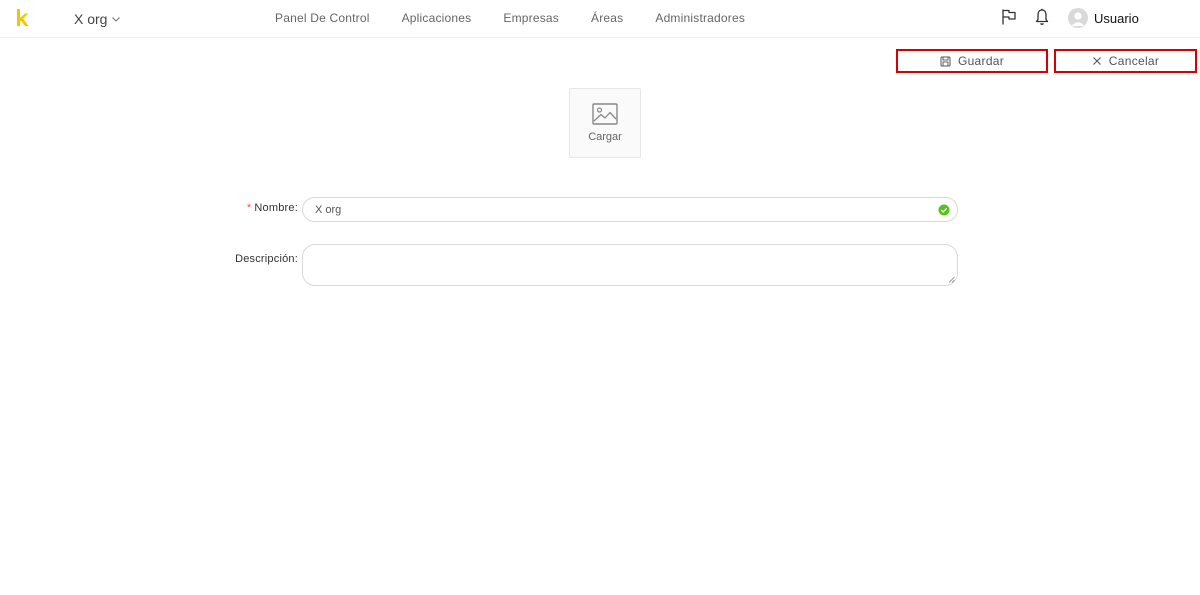  What do you see at coordinates (296, 208) in the screenshot?
I see `name-label-colon: :` at bounding box center [296, 208].